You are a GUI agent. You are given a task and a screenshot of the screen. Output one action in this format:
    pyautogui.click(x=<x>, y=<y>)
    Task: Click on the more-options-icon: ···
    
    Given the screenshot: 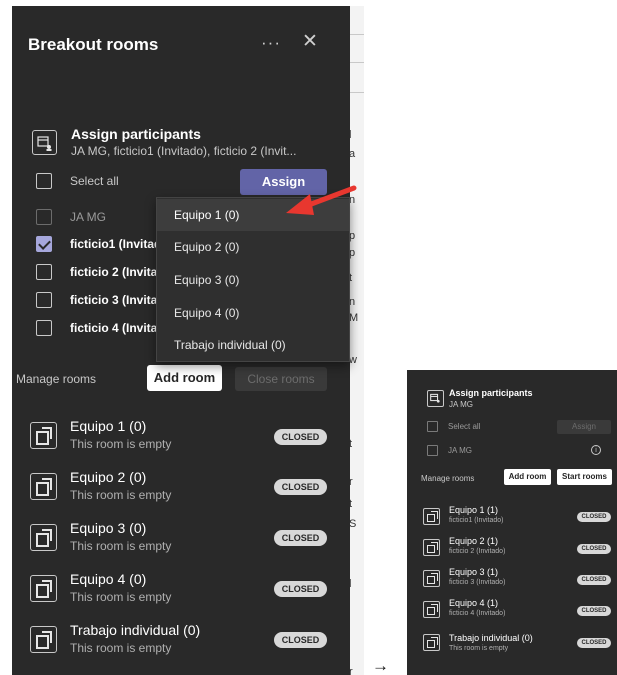 What is the action you would take?
    pyautogui.click(x=271, y=43)
    